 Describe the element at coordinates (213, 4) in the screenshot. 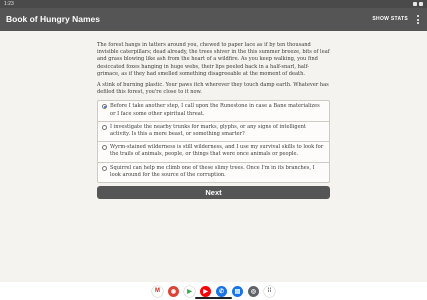

I see `status-bar: 1:23` at that location.